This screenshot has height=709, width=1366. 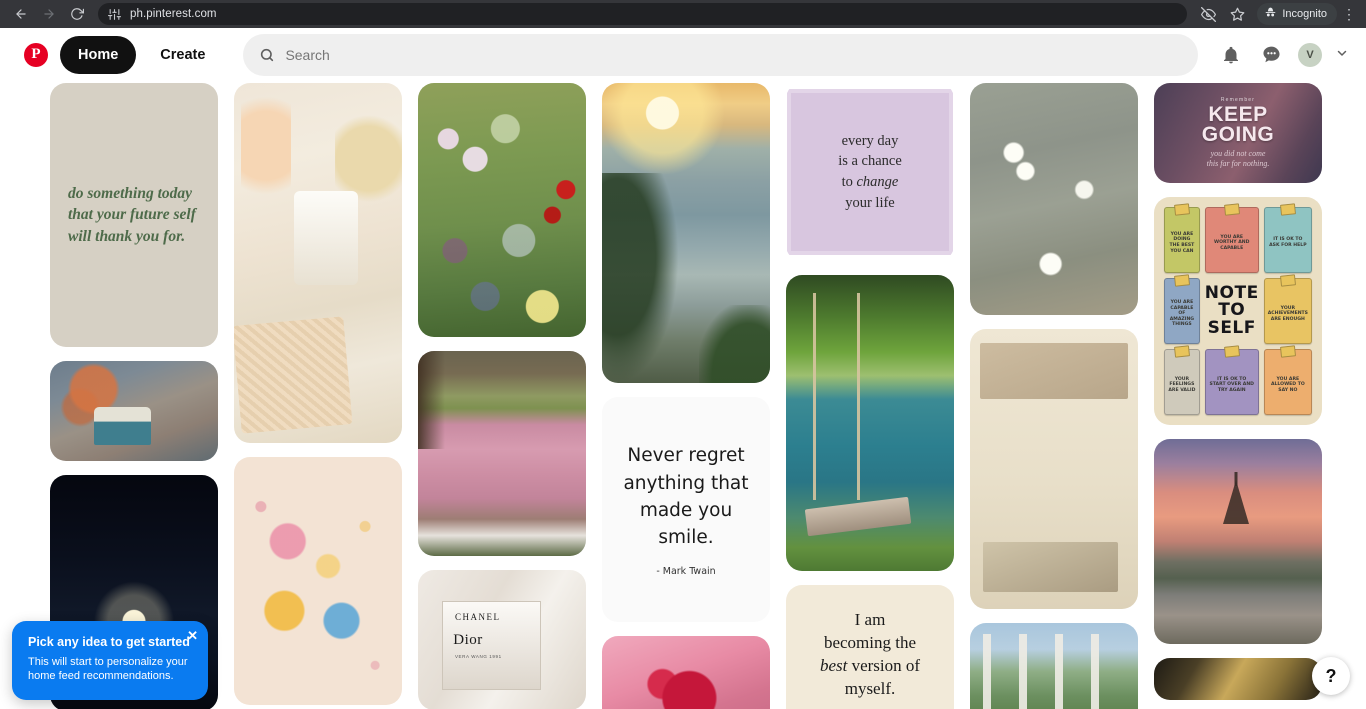 I want to click on sticky-note: IT IS OK TO START OVER AND TRY AGAIN, so click(x=1231, y=382).